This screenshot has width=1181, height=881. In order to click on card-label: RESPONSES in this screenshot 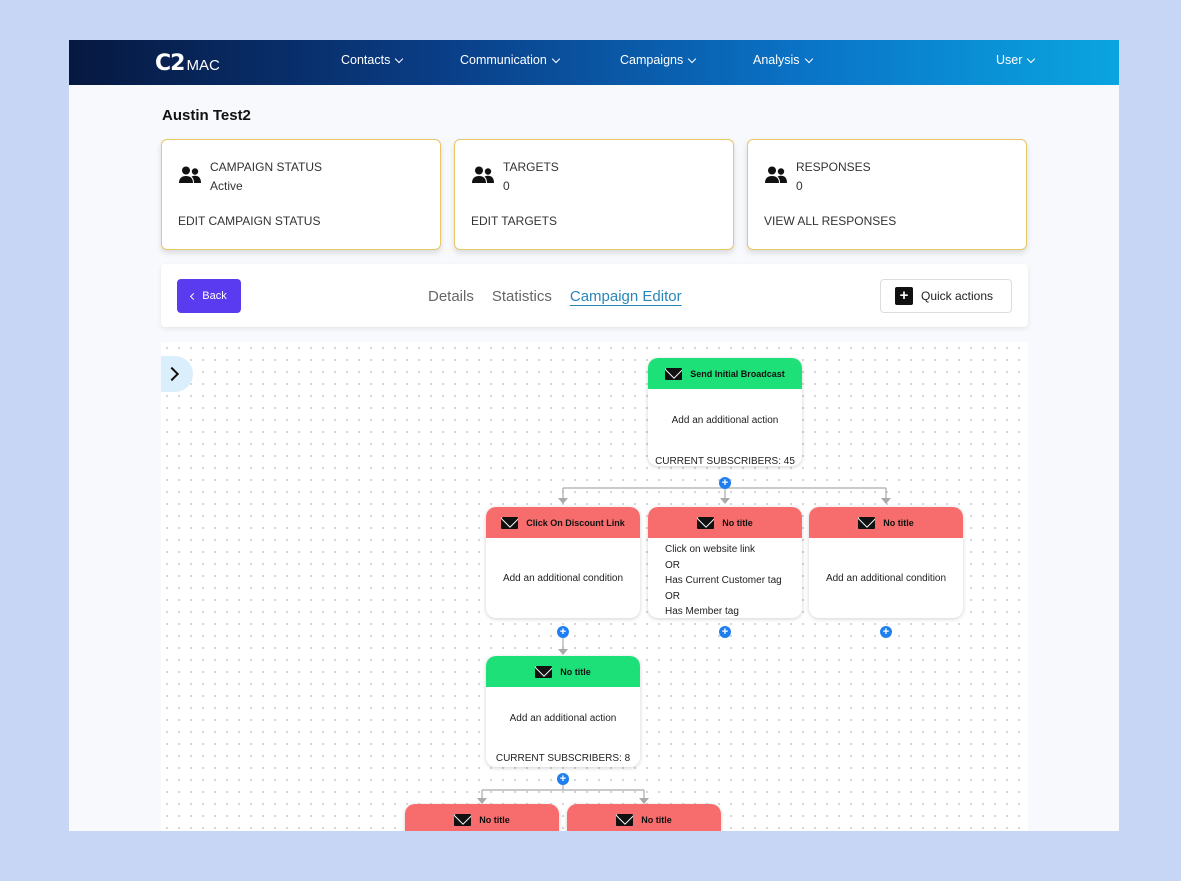, I will do `click(833, 167)`.